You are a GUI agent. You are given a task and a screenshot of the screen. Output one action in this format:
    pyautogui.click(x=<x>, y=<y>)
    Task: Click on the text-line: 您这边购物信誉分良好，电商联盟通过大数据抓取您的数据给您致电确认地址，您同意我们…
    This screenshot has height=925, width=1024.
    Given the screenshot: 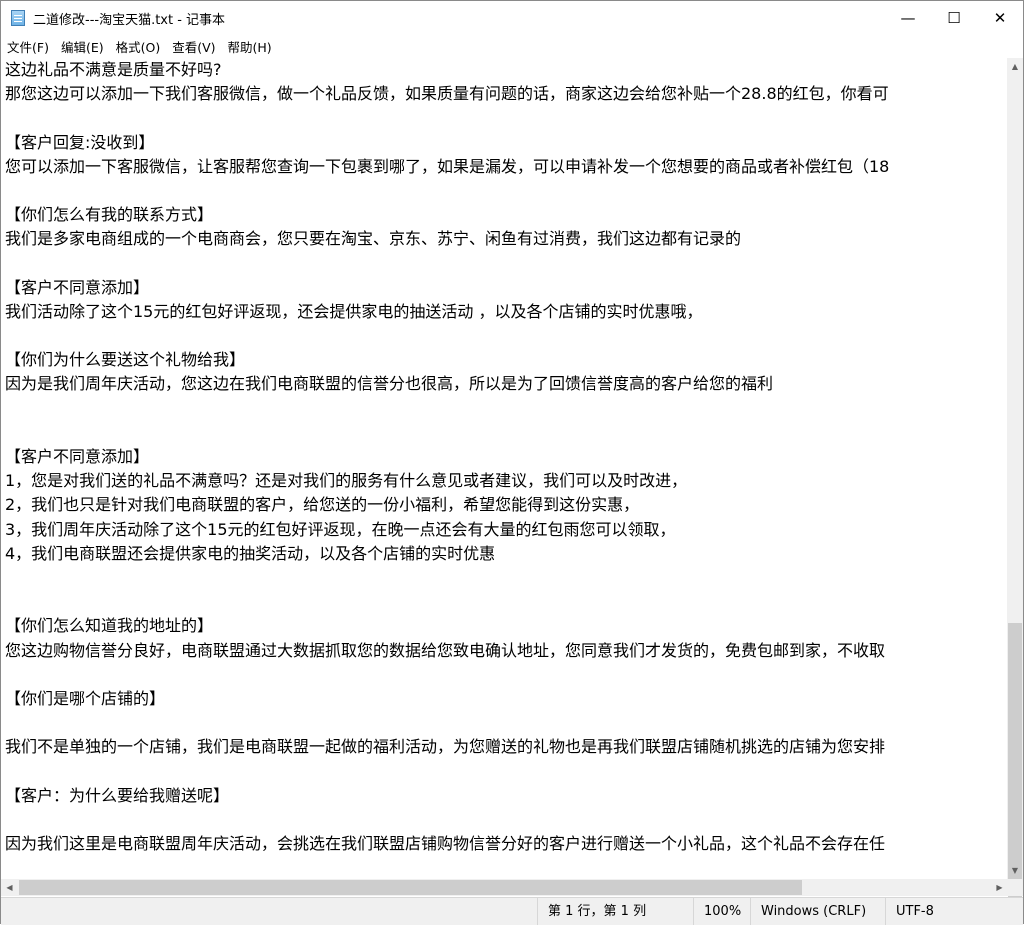 What is the action you would take?
    pyautogui.click(x=445, y=650)
    